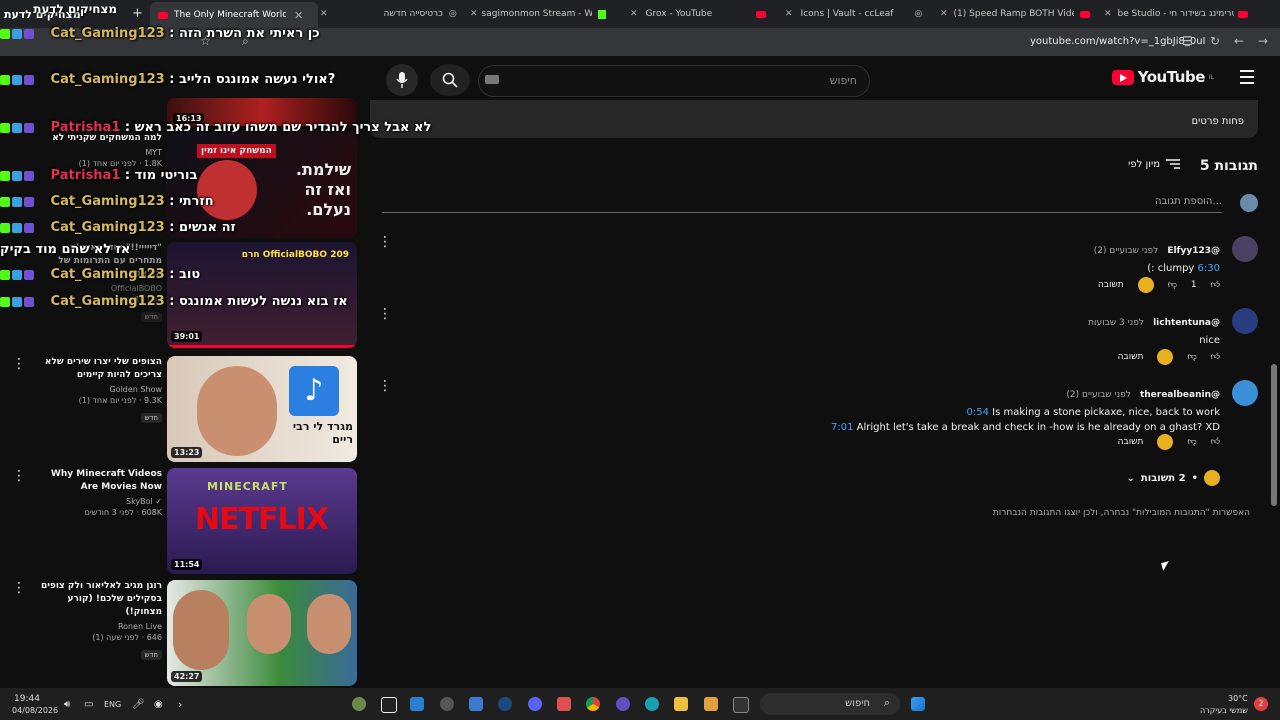 This screenshot has height=720, width=1280. What do you see at coordinates (705, 14) in the screenshot?
I see `tab-grox: ✕ Grox - YouTube` at bounding box center [705, 14].